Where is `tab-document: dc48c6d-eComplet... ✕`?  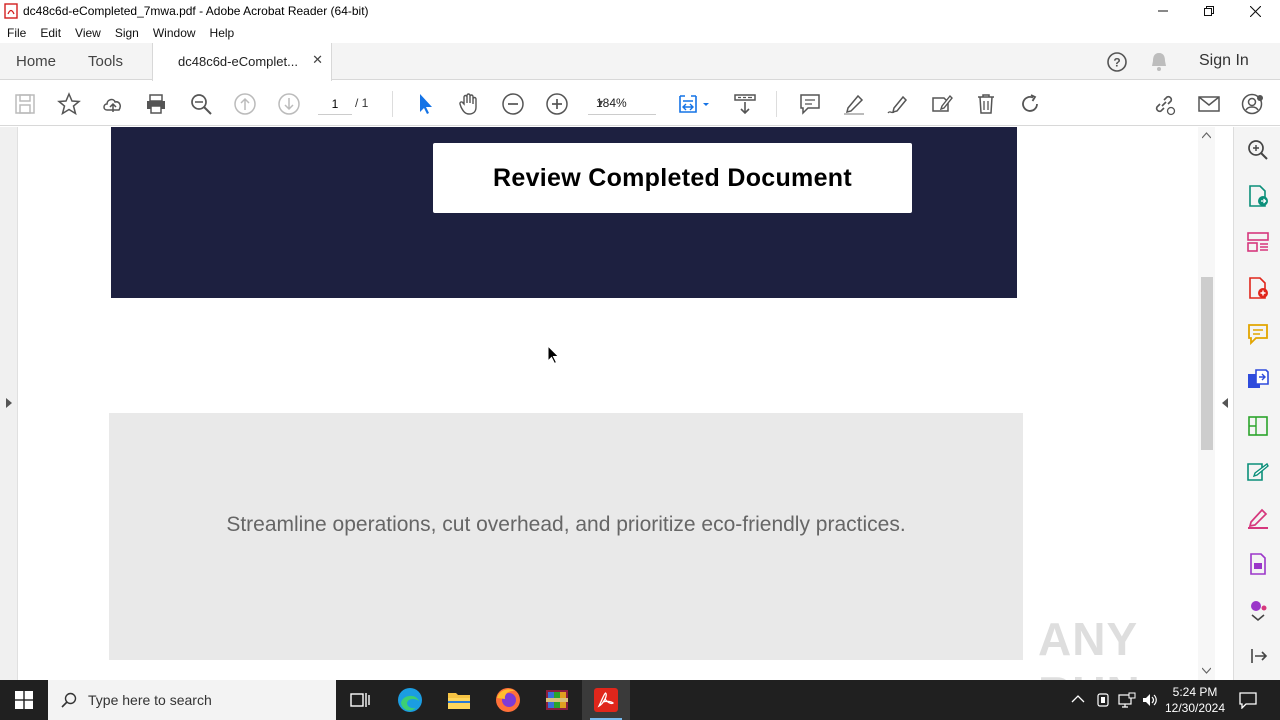
tab-document: dc48c6d-eComplet... ✕ is located at coordinates (242, 62).